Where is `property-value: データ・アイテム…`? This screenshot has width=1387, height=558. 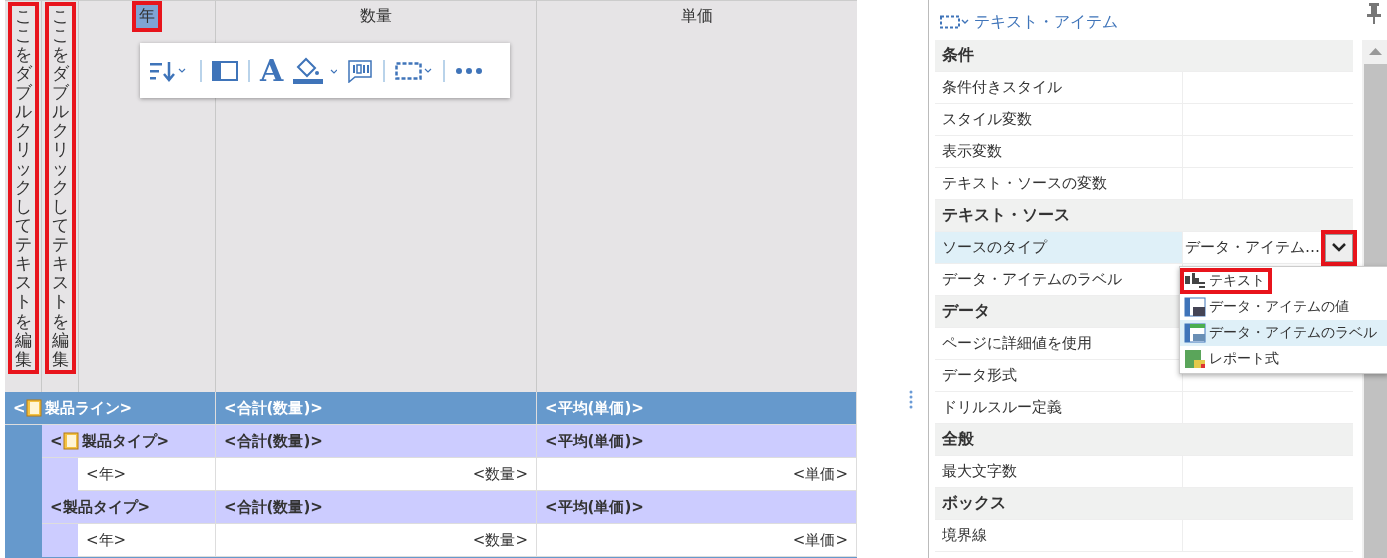 property-value: データ・アイテム… is located at coordinates (1252, 247).